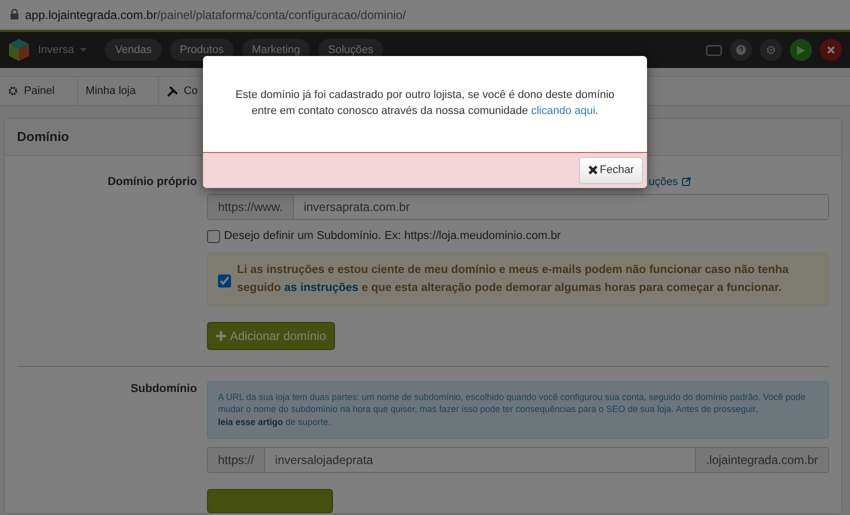 This screenshot has height=515, width=850. Describe the element at coordinates (801, 50) in the screenshot. I see `play-icon` at that location.